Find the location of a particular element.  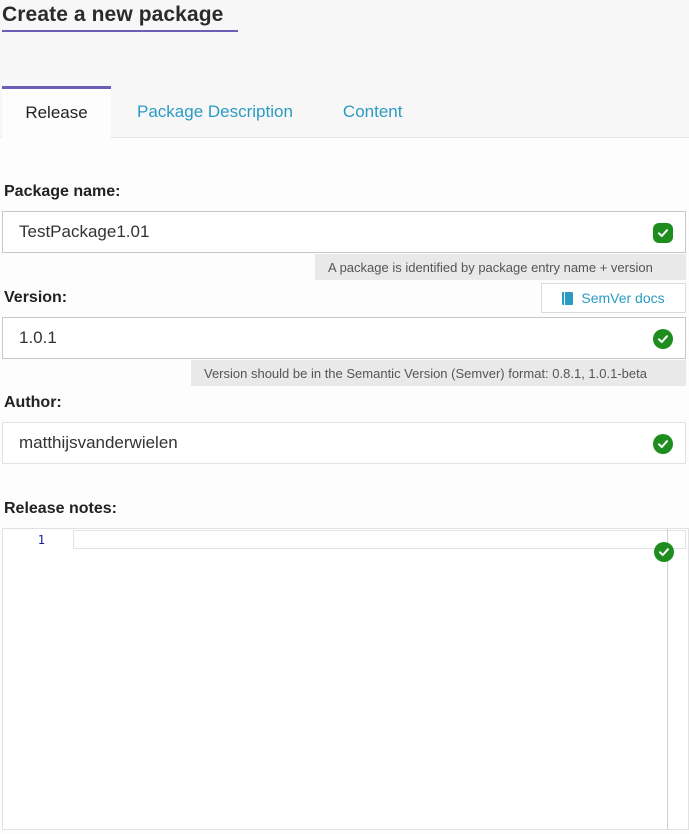

tab-bar: Release Package Description Content is located at coordinates (215, 112).